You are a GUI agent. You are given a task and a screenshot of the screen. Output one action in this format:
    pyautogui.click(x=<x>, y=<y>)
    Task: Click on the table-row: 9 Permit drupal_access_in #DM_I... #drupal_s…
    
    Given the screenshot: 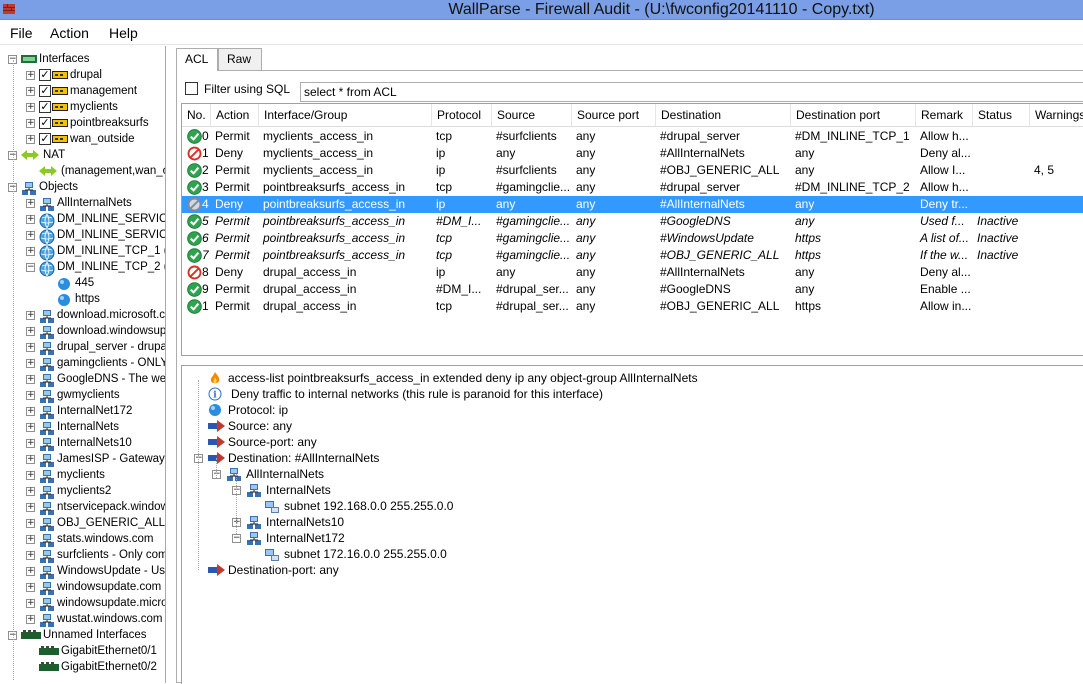 What is the action you would take?
    pyautogui.click(x=632, y=289)
    